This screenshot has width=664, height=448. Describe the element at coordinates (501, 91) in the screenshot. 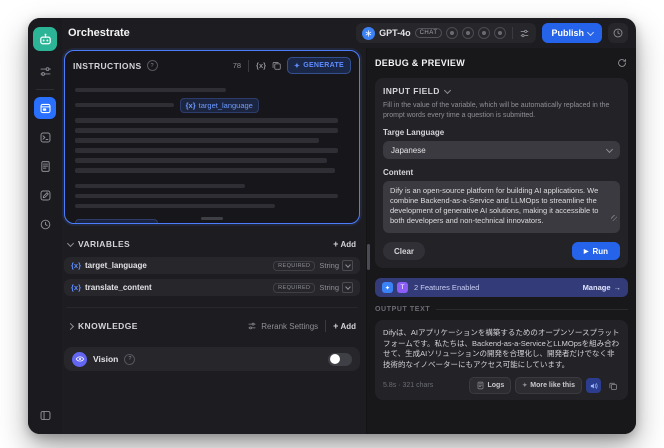

I see `input-field-header: INPUT FIELD` at that location.